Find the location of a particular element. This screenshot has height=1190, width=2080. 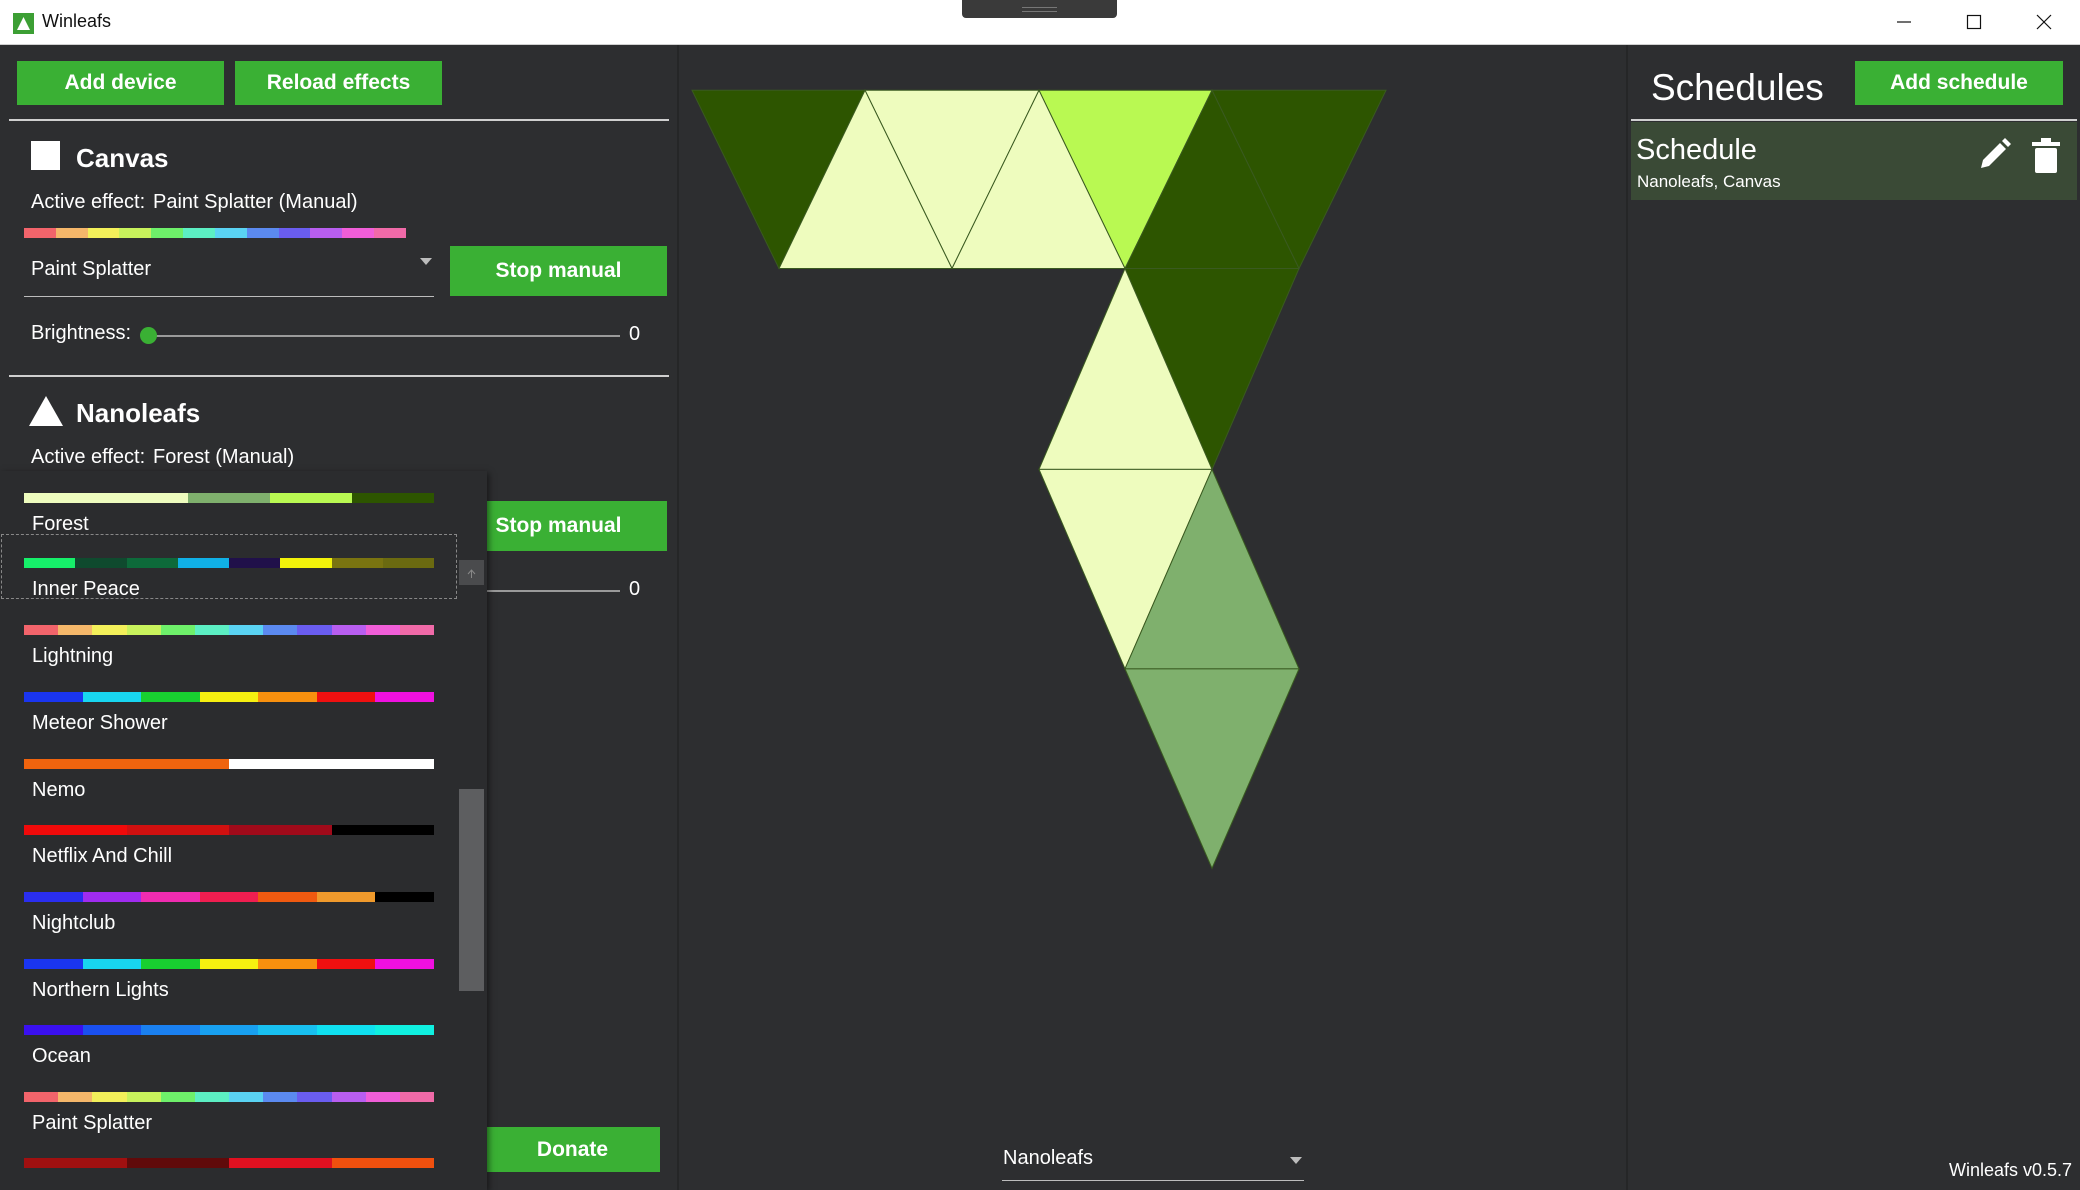

effect-option: Northern Lights is located at coordinates (229, 967).